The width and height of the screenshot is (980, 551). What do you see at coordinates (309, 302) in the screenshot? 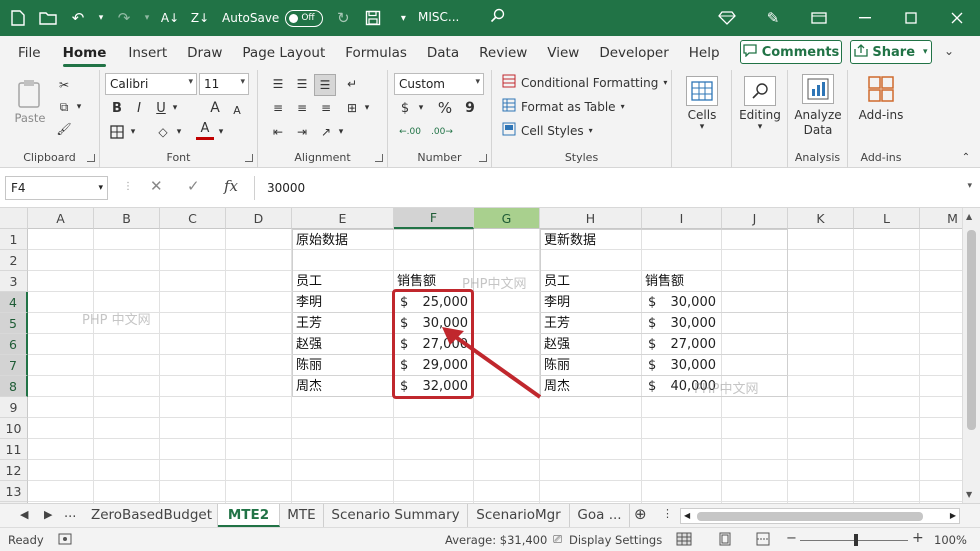
I see `original-employee-name: 李明` at bounding box center [309, 302].